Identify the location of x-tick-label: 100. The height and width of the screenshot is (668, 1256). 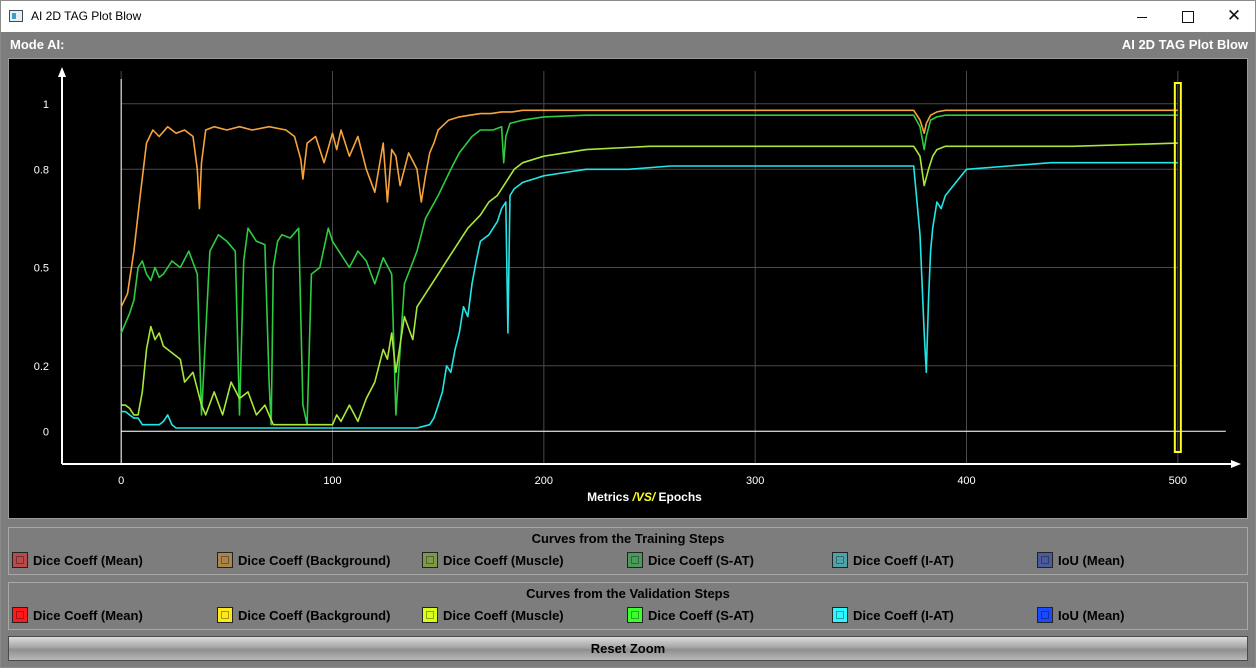
(332, 481).